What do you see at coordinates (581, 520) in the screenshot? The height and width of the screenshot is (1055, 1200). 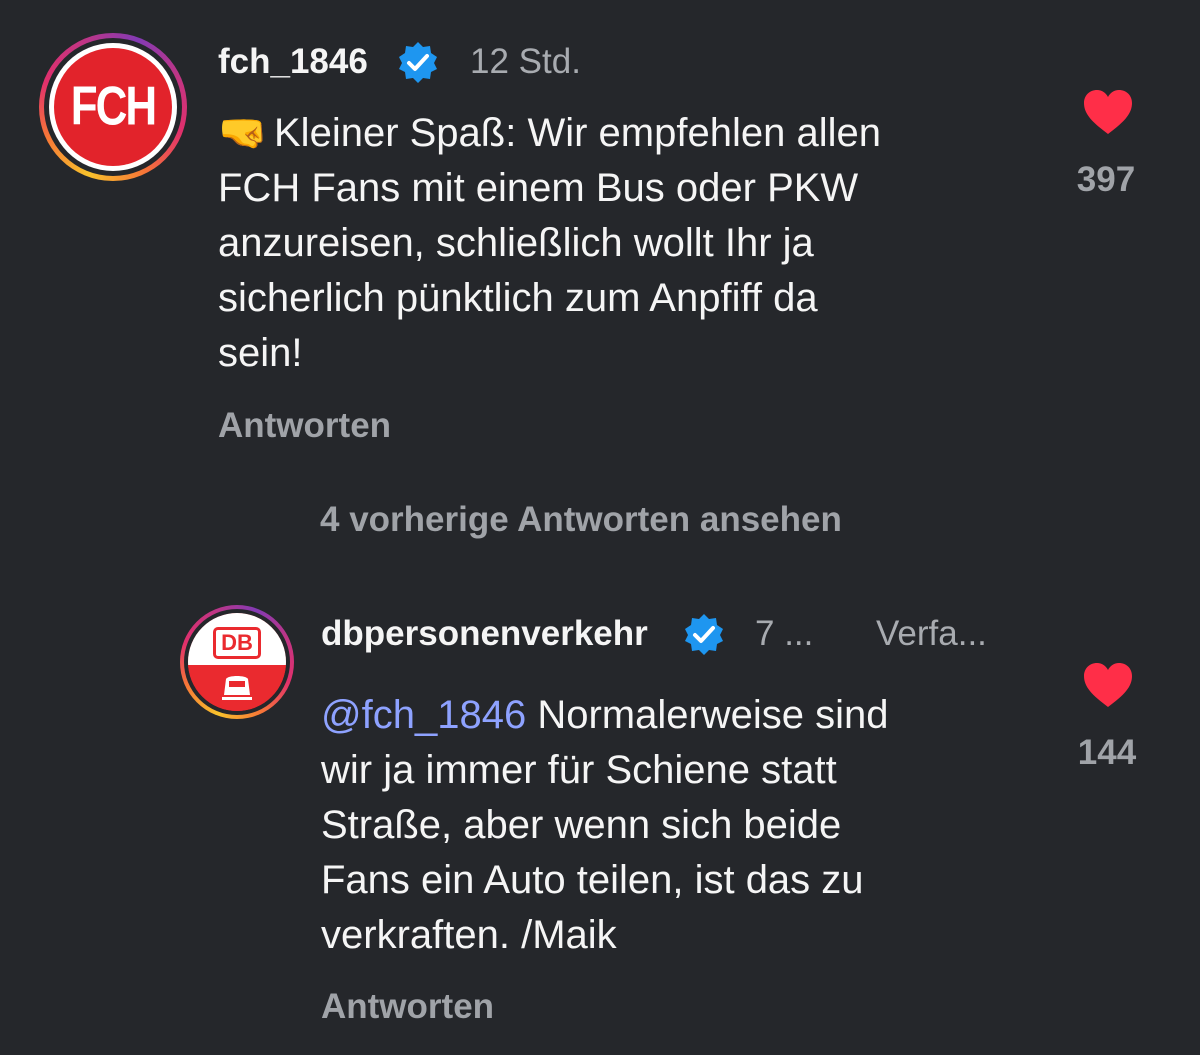 I see `view-previous-replies-button: 4 vorherige Antworten ansehen` at bounding box center [581, 520].